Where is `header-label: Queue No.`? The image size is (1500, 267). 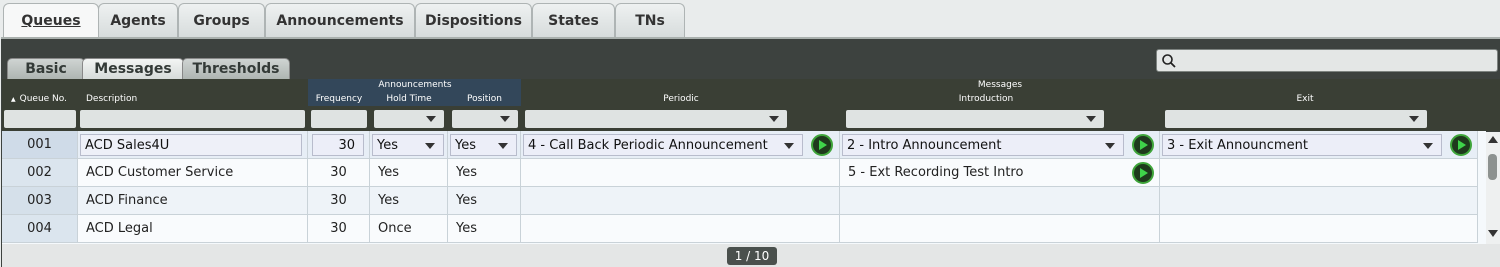 header-label: Queue No. is located at coordinates (43, 99).